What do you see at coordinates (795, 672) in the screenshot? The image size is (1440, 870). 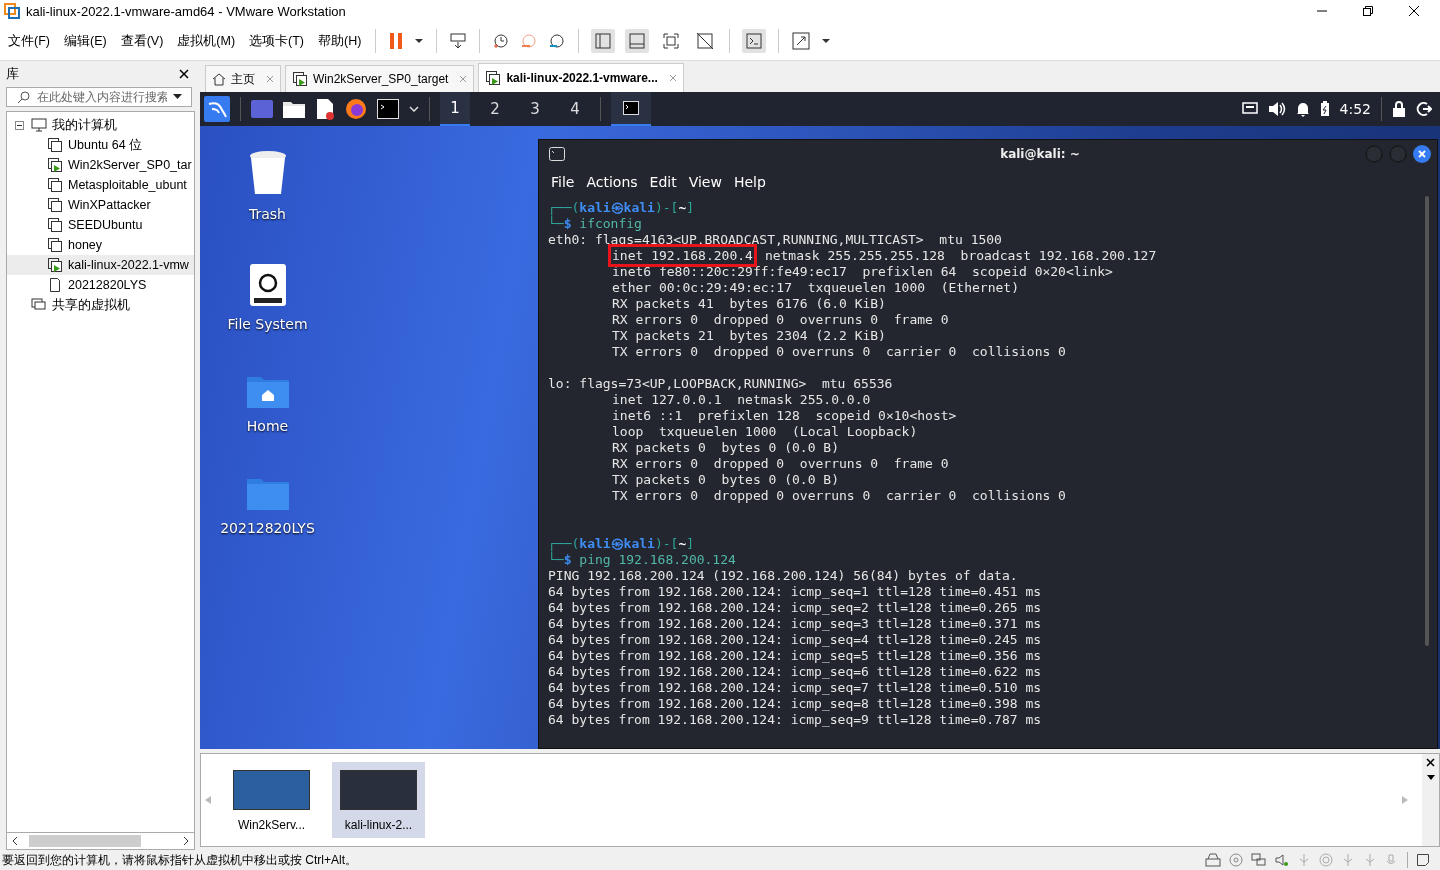 I see `output-line: 64 bytes from 192.168.200.124: icmp_seq=6 ttl=128 time=0.622 ms` at bounding box center [795, 672].